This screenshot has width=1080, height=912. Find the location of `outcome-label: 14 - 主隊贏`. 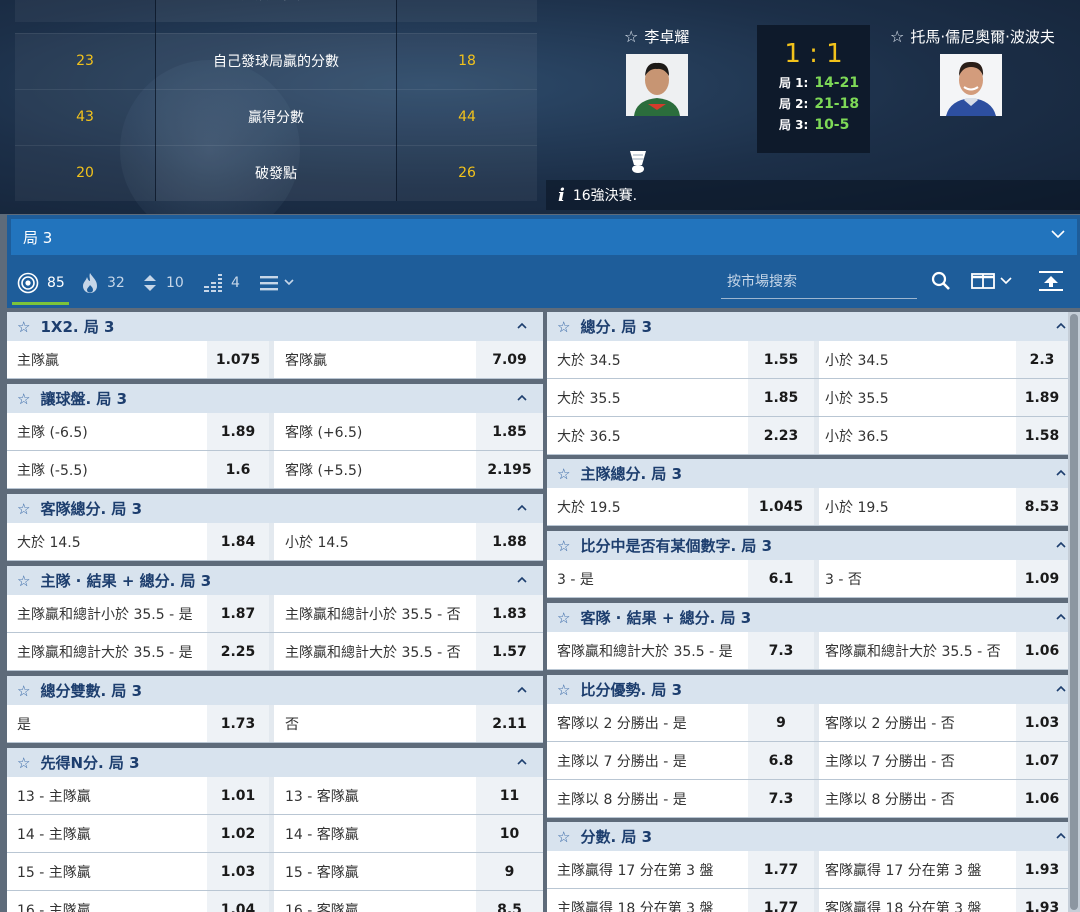

outcome-label: 14 - 主隊贏 is located at coordinates (107, 833).